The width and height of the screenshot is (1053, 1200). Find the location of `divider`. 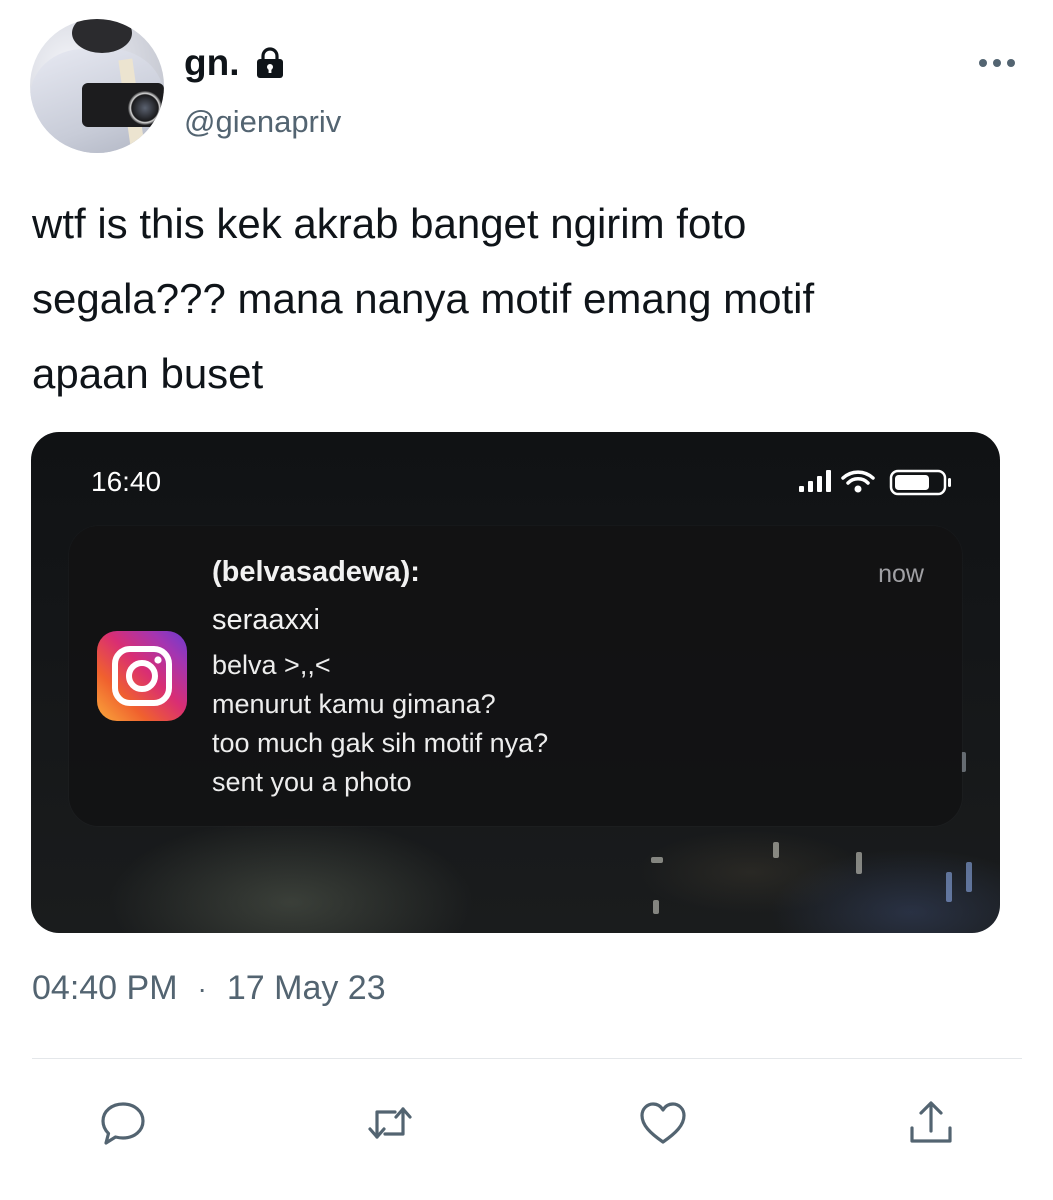

divider is located at coordinates (527, 1058).